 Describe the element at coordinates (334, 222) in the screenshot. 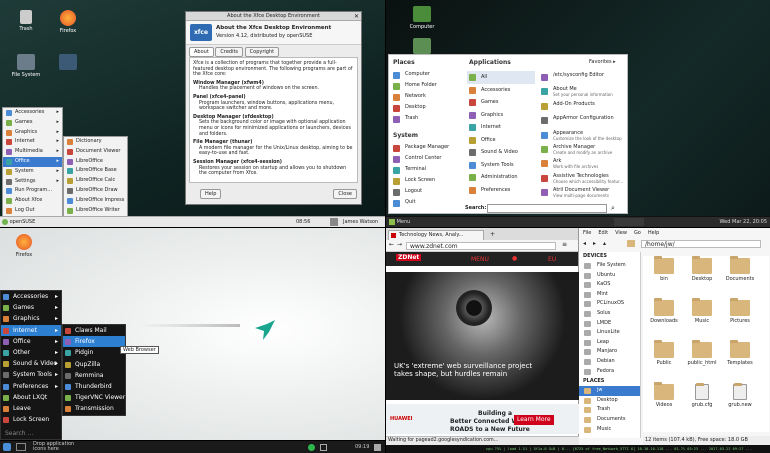

I see `network-icon` at that location.